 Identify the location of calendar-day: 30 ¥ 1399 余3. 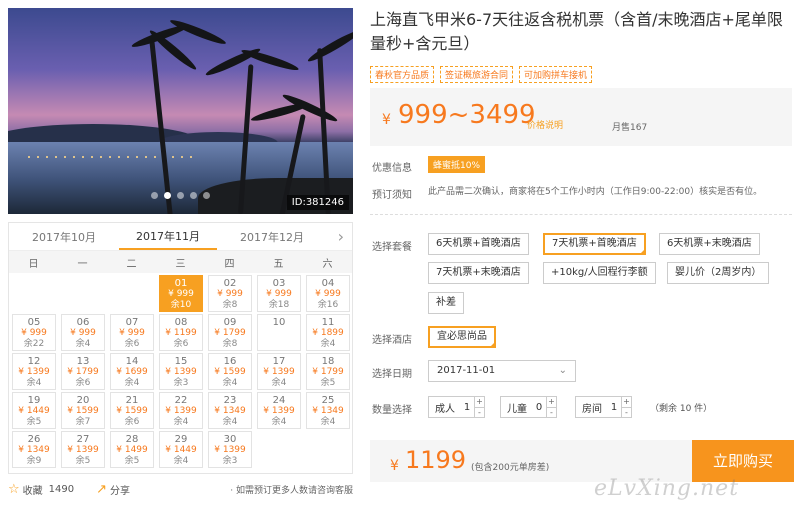
(230, 449).